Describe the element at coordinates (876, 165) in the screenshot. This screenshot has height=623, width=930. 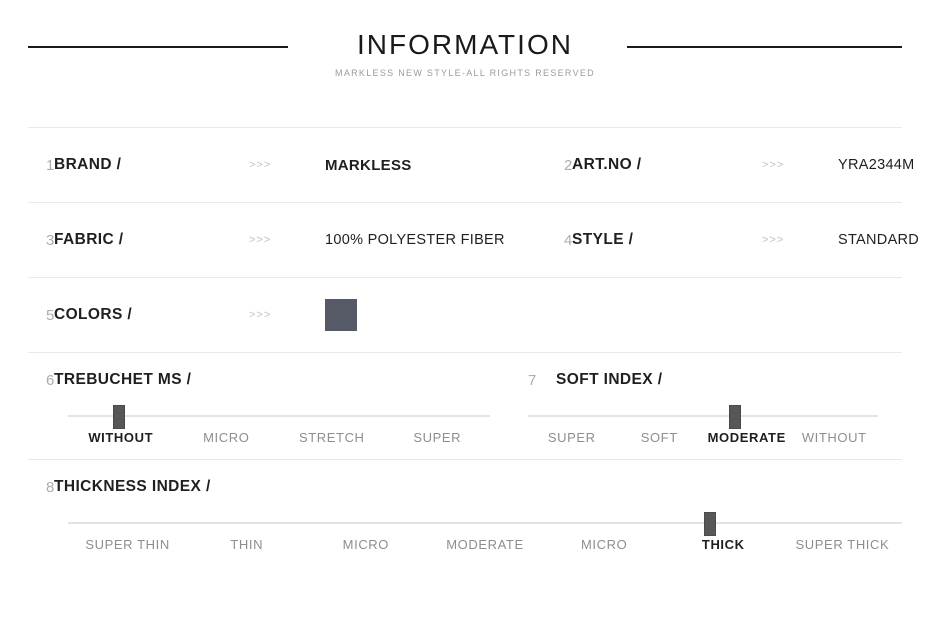
I see `field-value-art-no: YRA2344M` at that location.